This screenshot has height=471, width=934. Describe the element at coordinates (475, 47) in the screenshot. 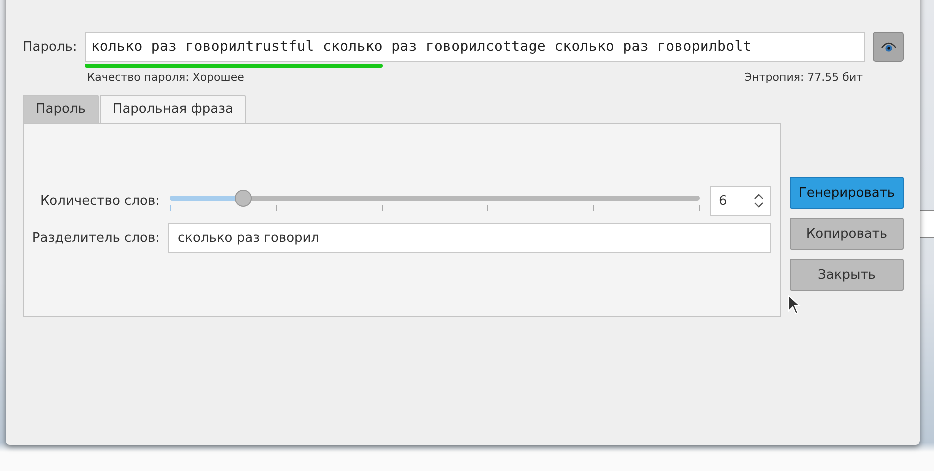

I see `password-field: колько раз говорилtrustful сколько раз говорилcottage сколько раз говорилbolt` at that location.